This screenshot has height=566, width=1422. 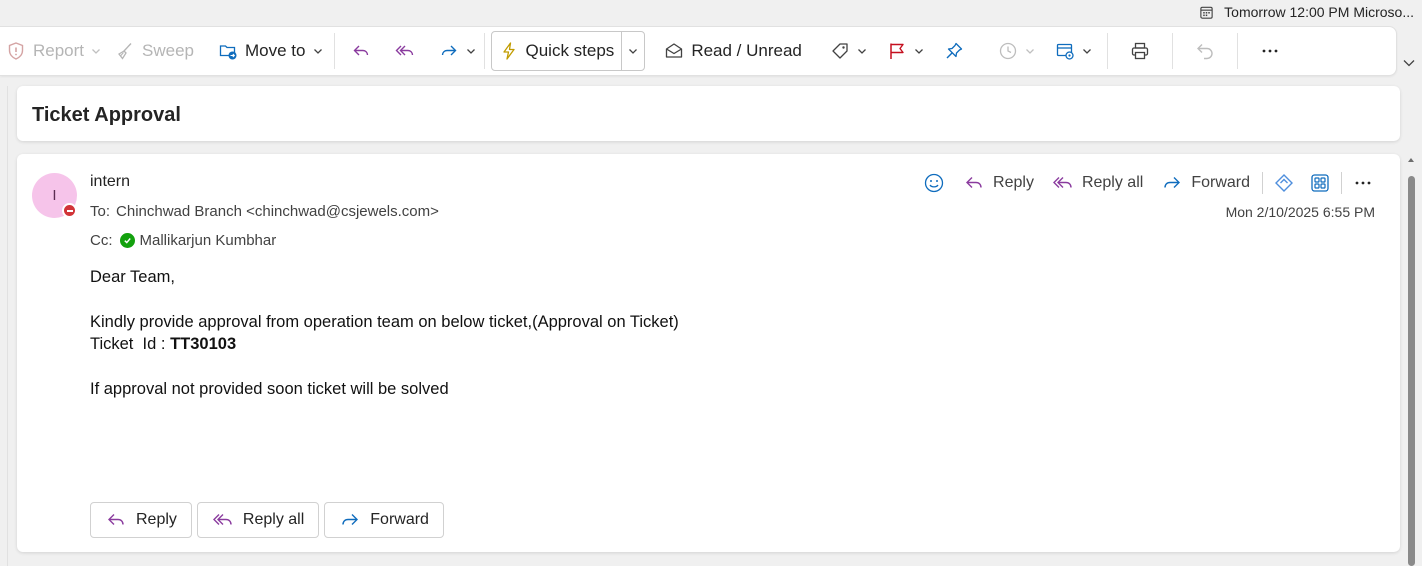 I want to click on bottom-actions: Reply Reply all Forward, so click(x=267, y=520).